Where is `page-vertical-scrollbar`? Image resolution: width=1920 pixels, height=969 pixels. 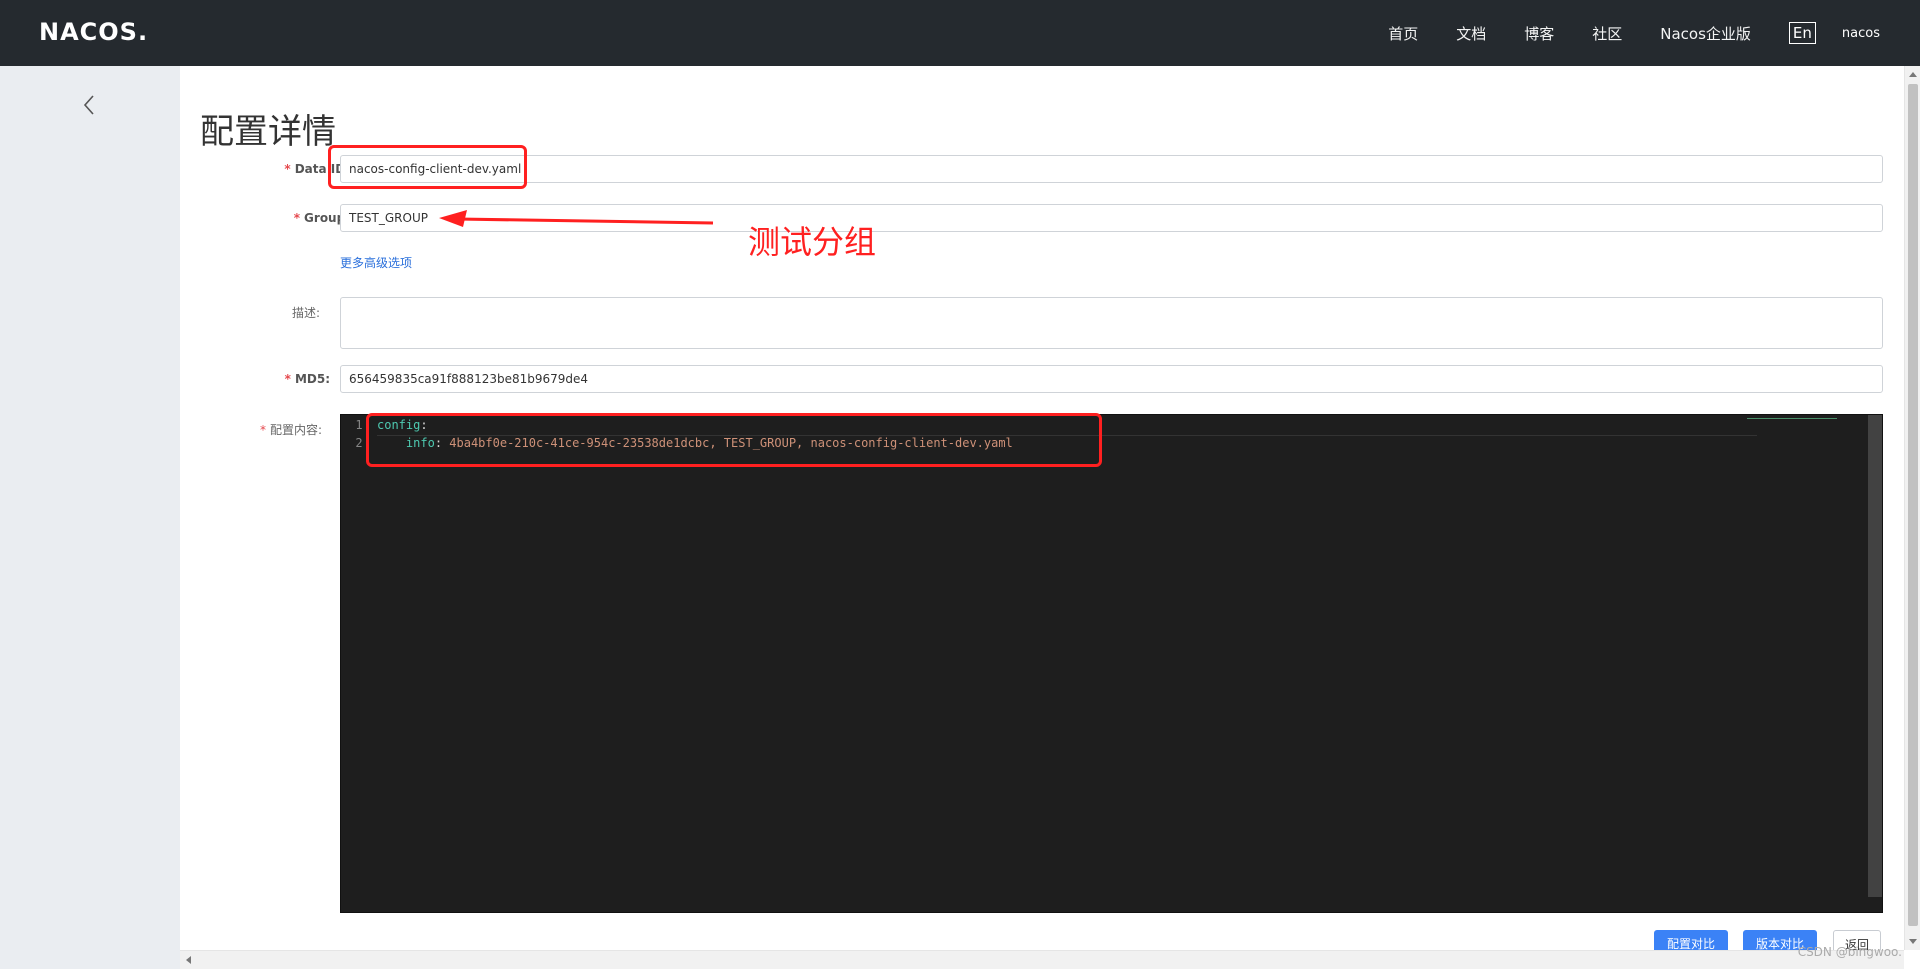
page-vertical-scrollbar is located at coordinates (1912, 508).